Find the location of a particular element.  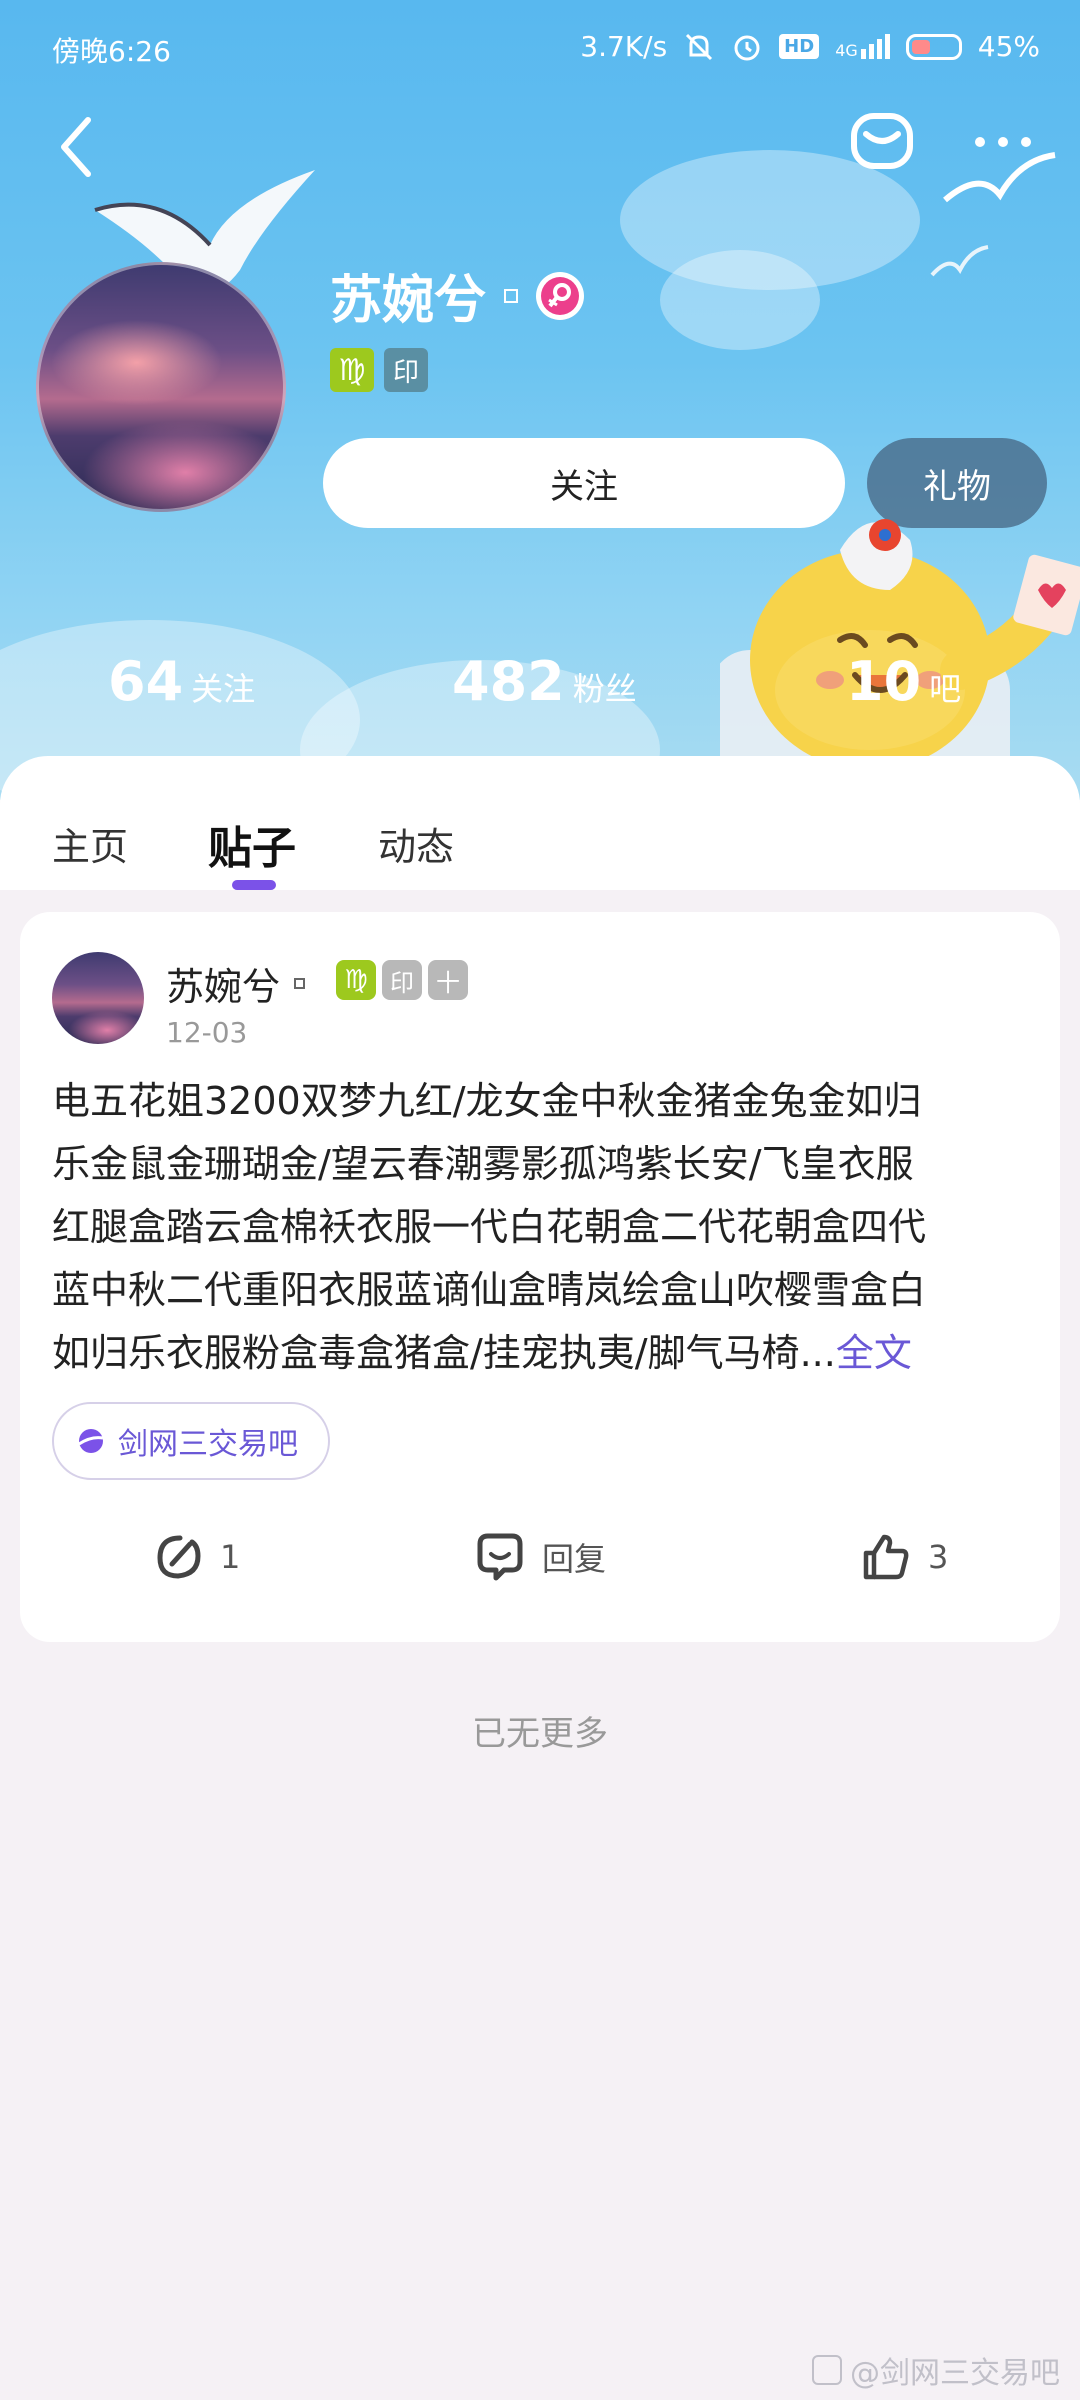

post-author-row: 苏婉兮 is located at coordinates (236, 983).